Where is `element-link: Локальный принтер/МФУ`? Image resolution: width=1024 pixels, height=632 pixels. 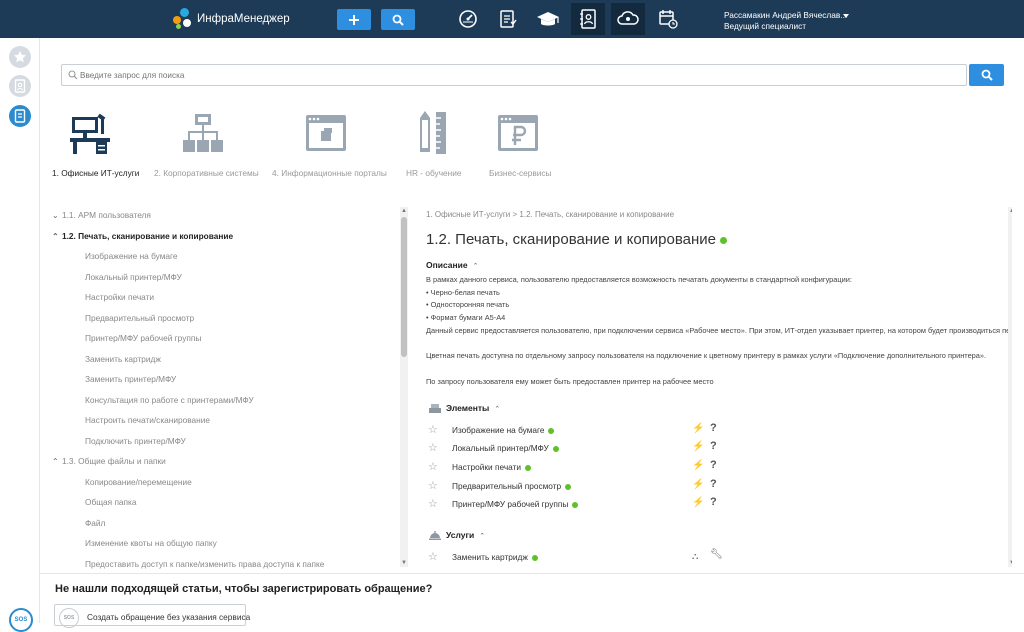 element-link: Локальный принтер/МФУ is located at coordinates (505, 448).